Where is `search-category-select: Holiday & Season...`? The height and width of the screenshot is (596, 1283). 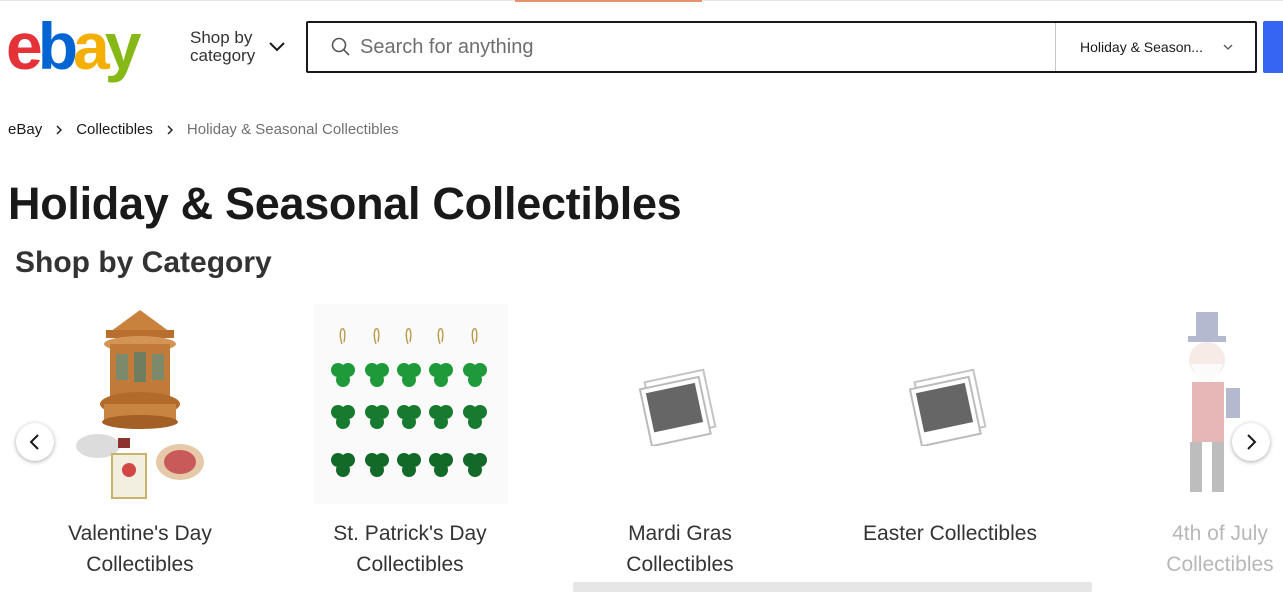
search-category-select: Holiday & Season... is located at coordinates (1155, 47).